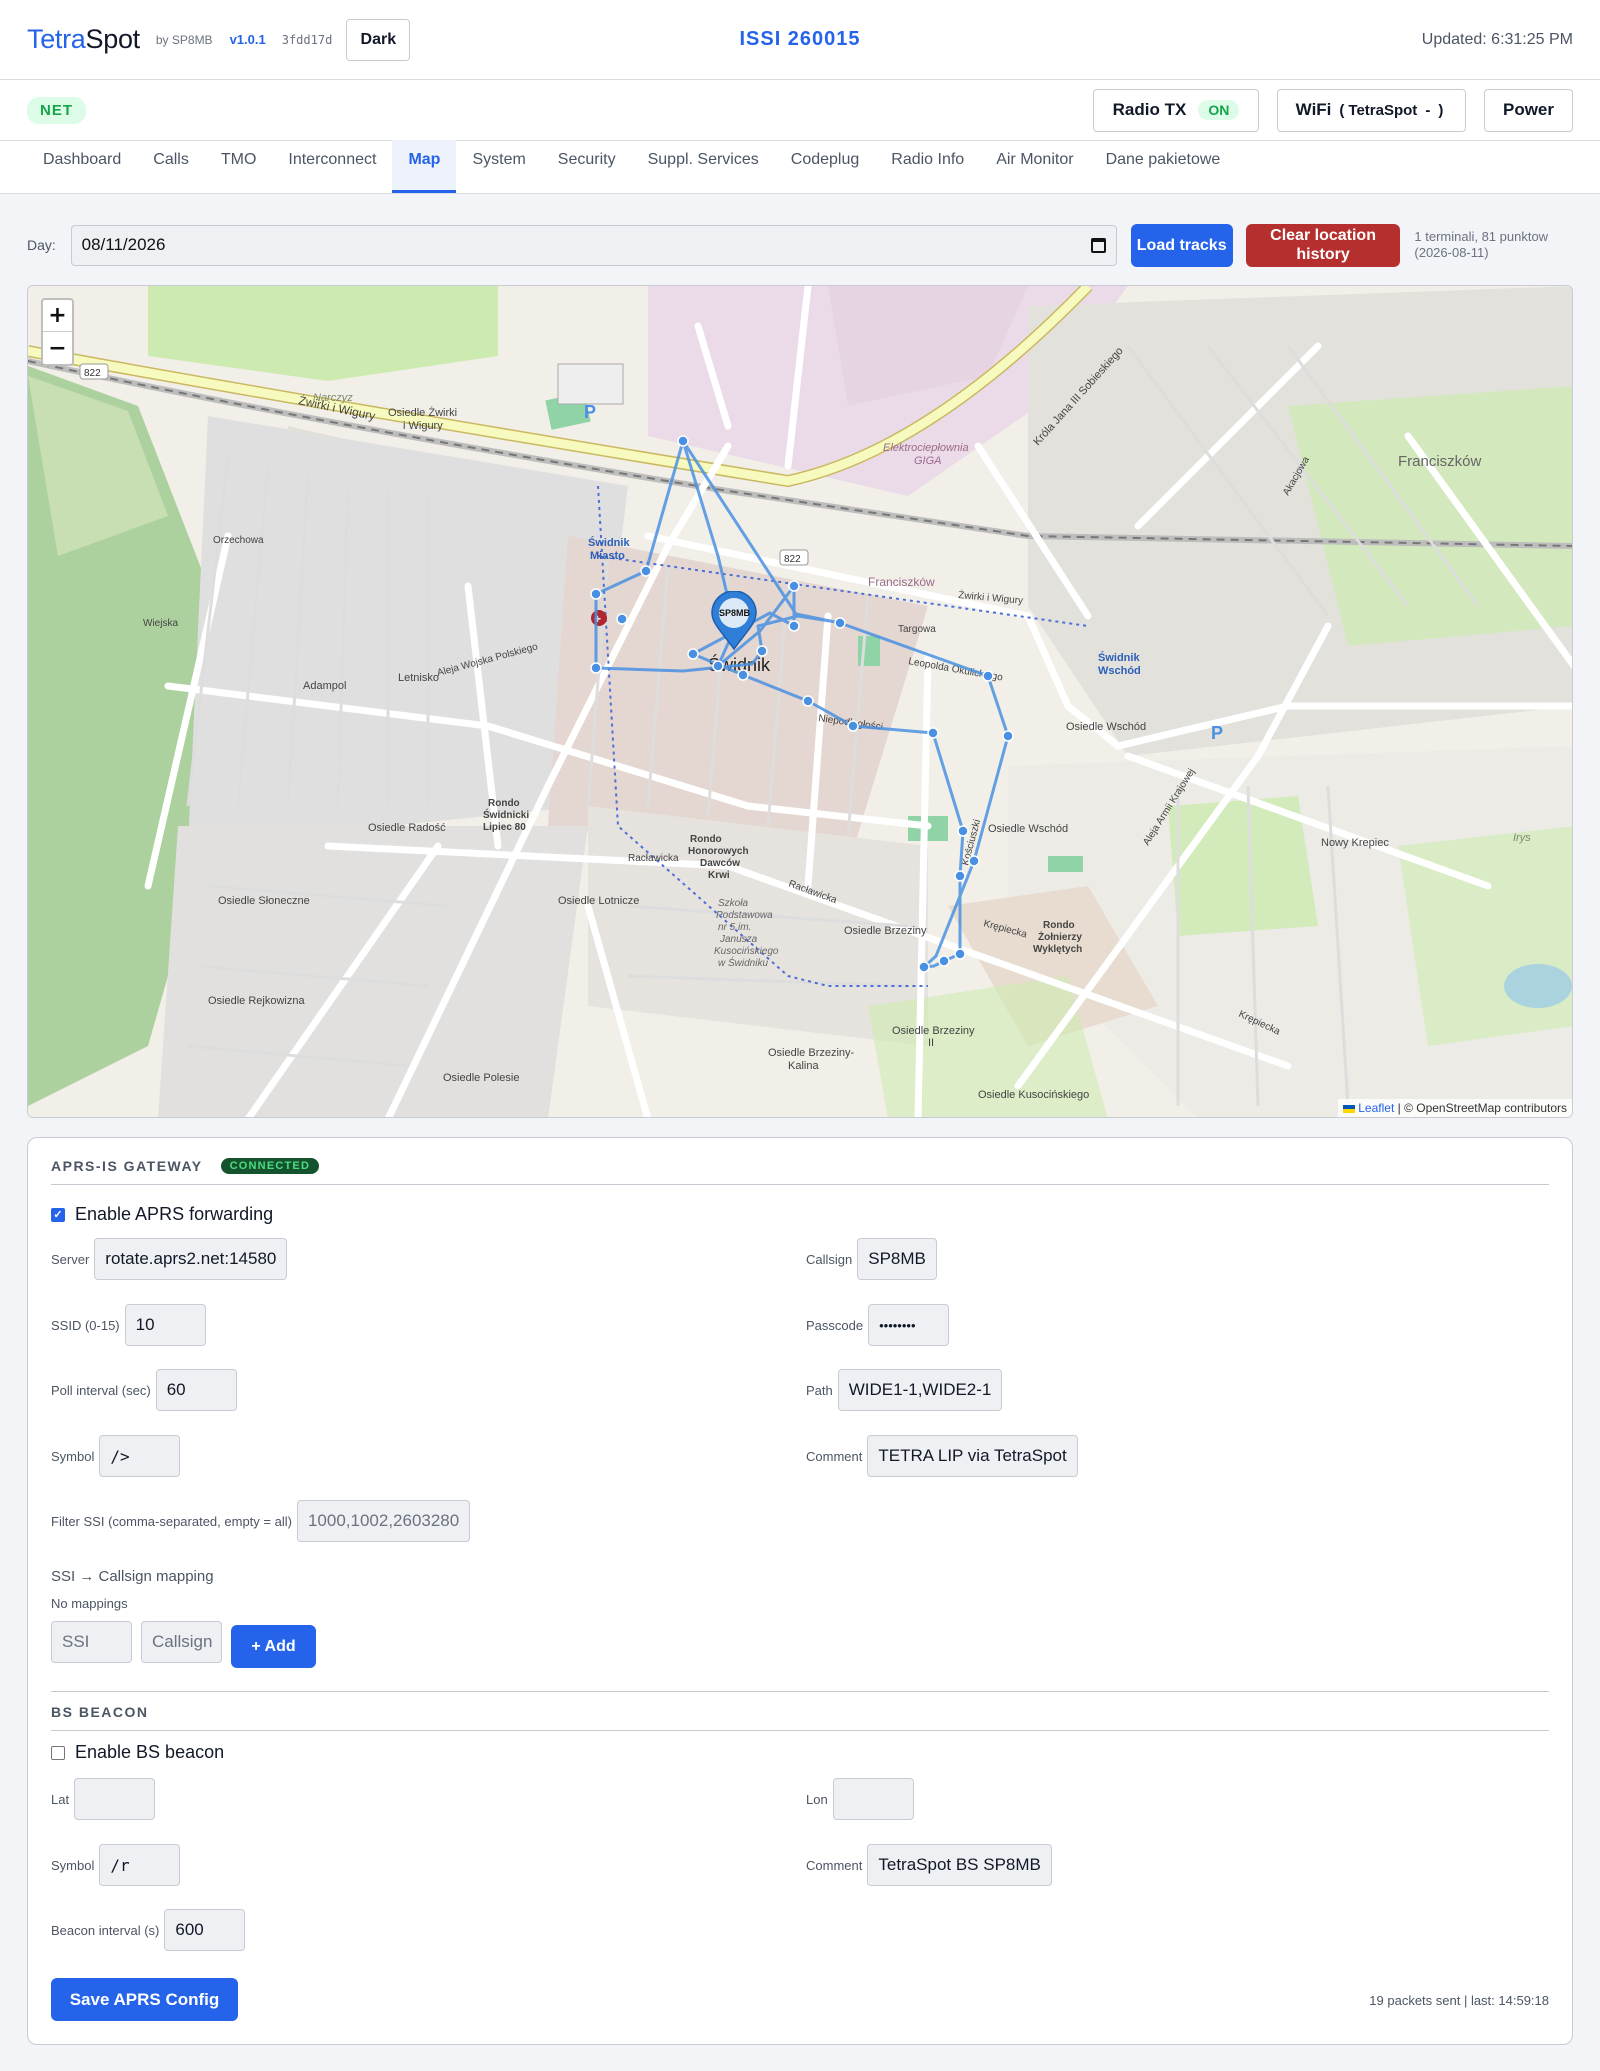 This screenshot has width=1600, height=2071. I want to click on beacon-comment-field: Comment TetraSpot BS SP8MB, so click(929, 1865).